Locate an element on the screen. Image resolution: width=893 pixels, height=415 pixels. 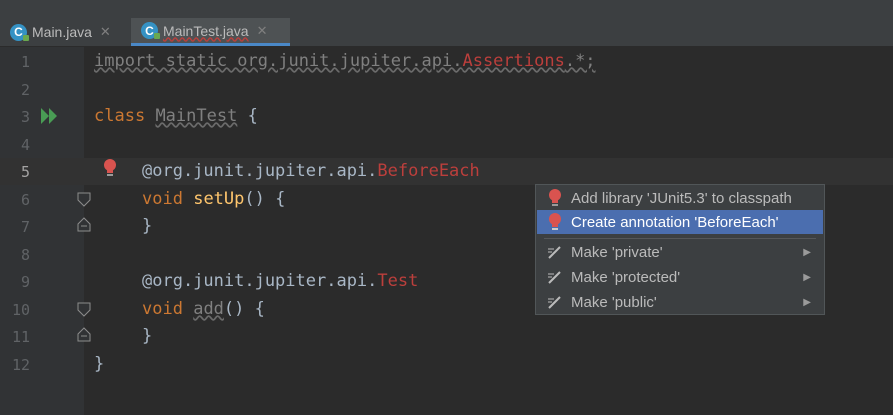
menu-item-make-protected: Make 'protected' ▶ is located at coordinates (680, 277).